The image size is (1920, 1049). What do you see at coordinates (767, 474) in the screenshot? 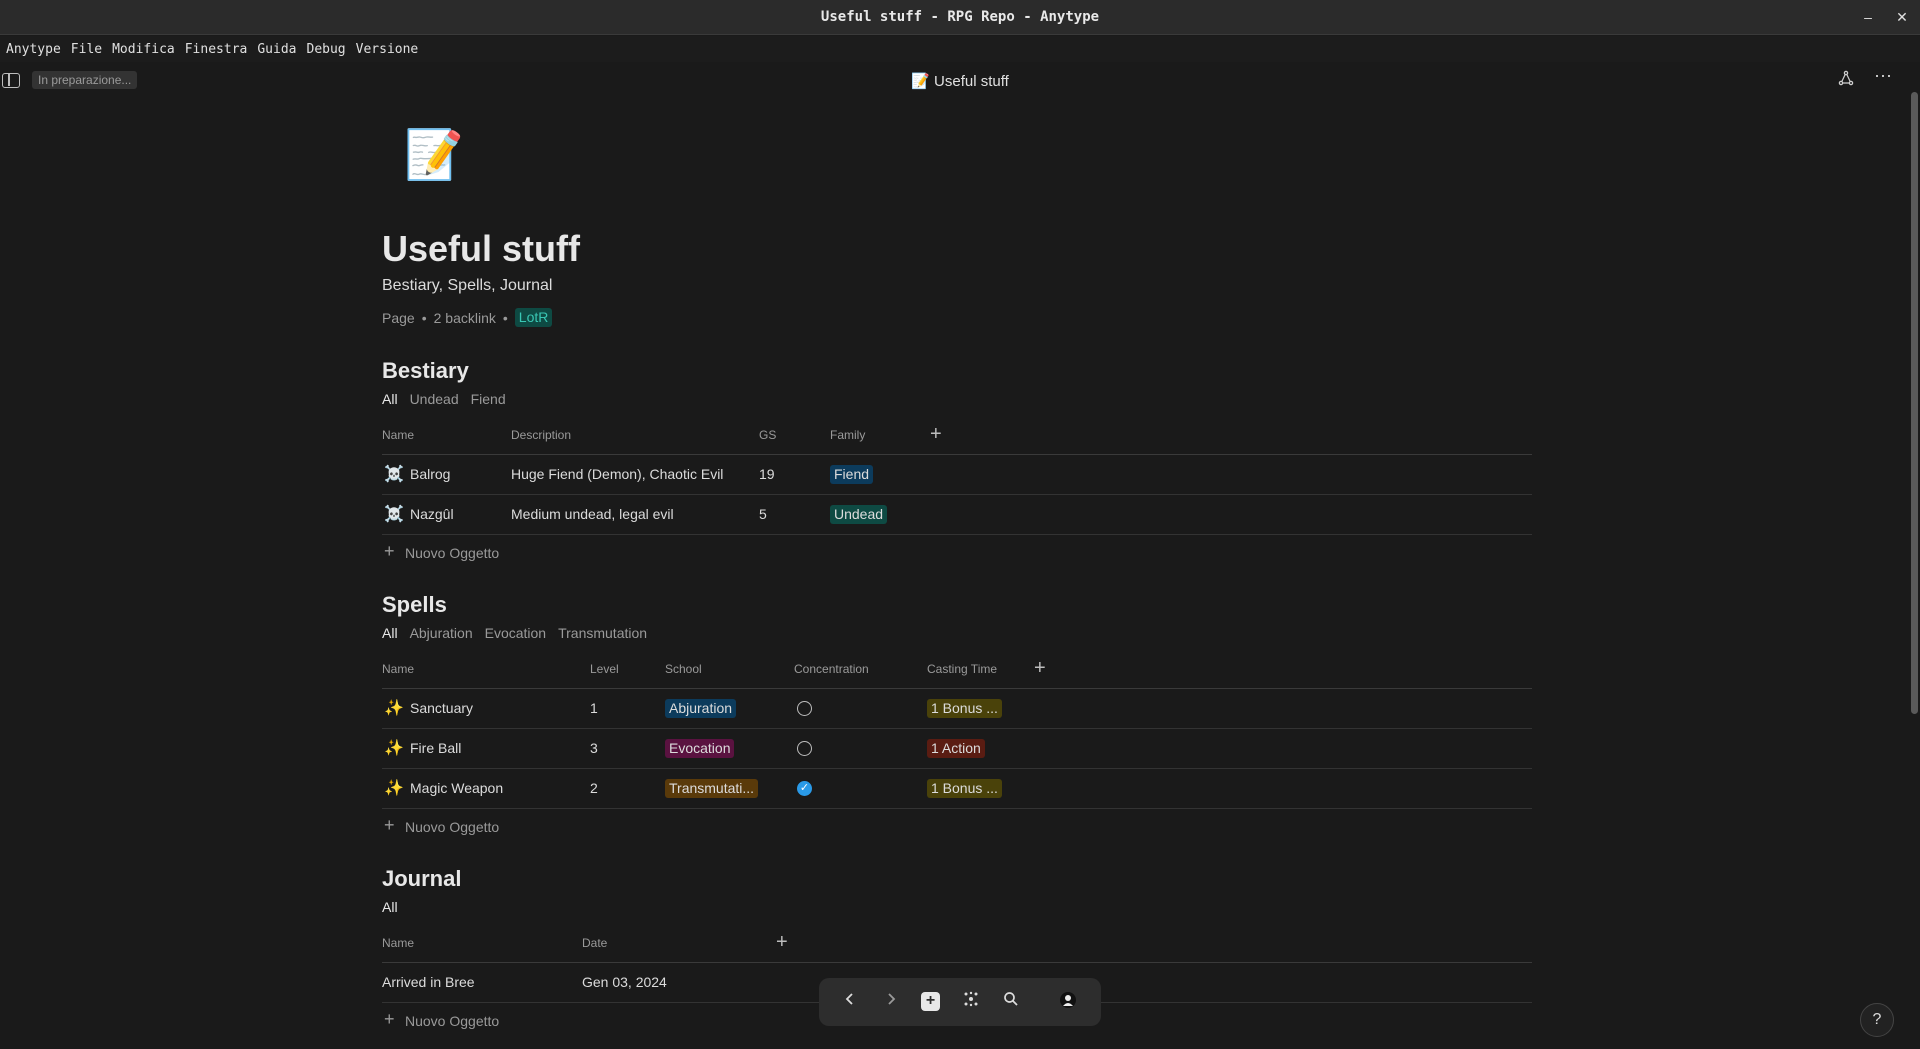
I see `cell-gs: 19` at bounding box center [767, 474].